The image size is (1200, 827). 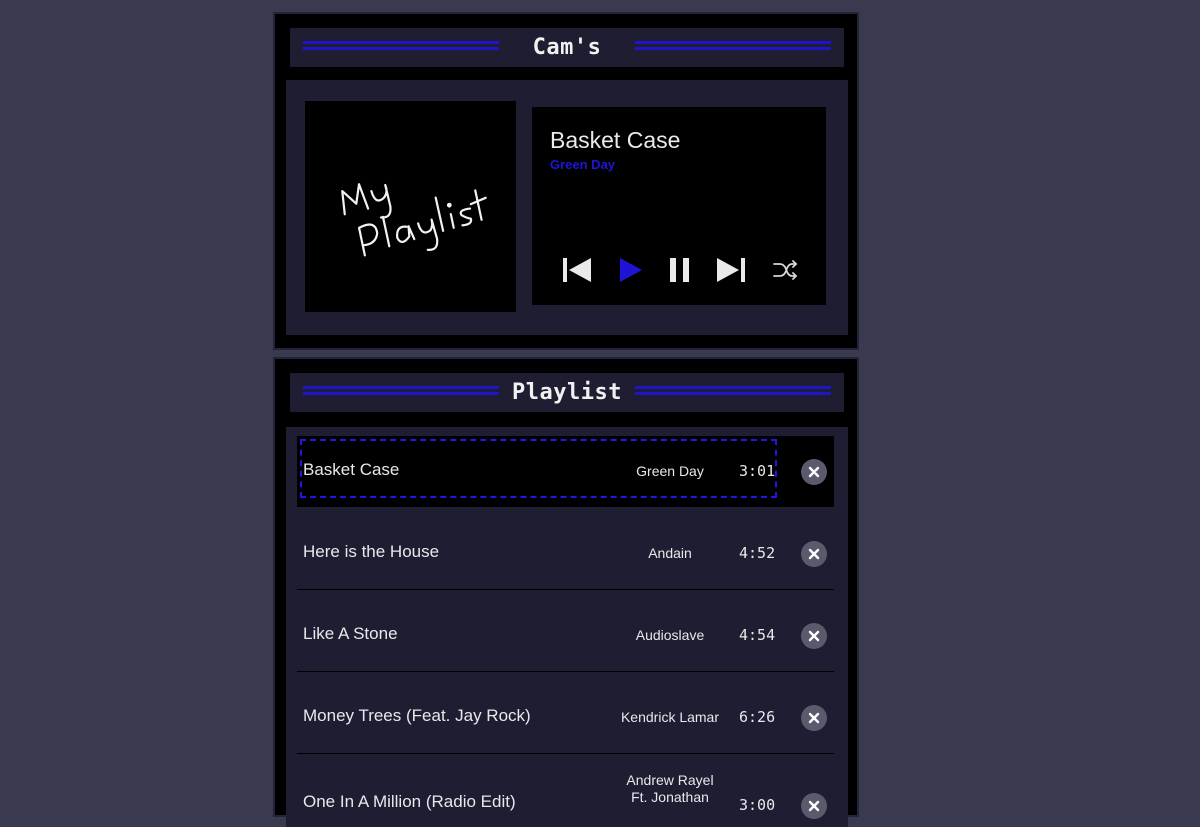 I want to click on playlist-header: Playlist, so click(x=567, y=392).